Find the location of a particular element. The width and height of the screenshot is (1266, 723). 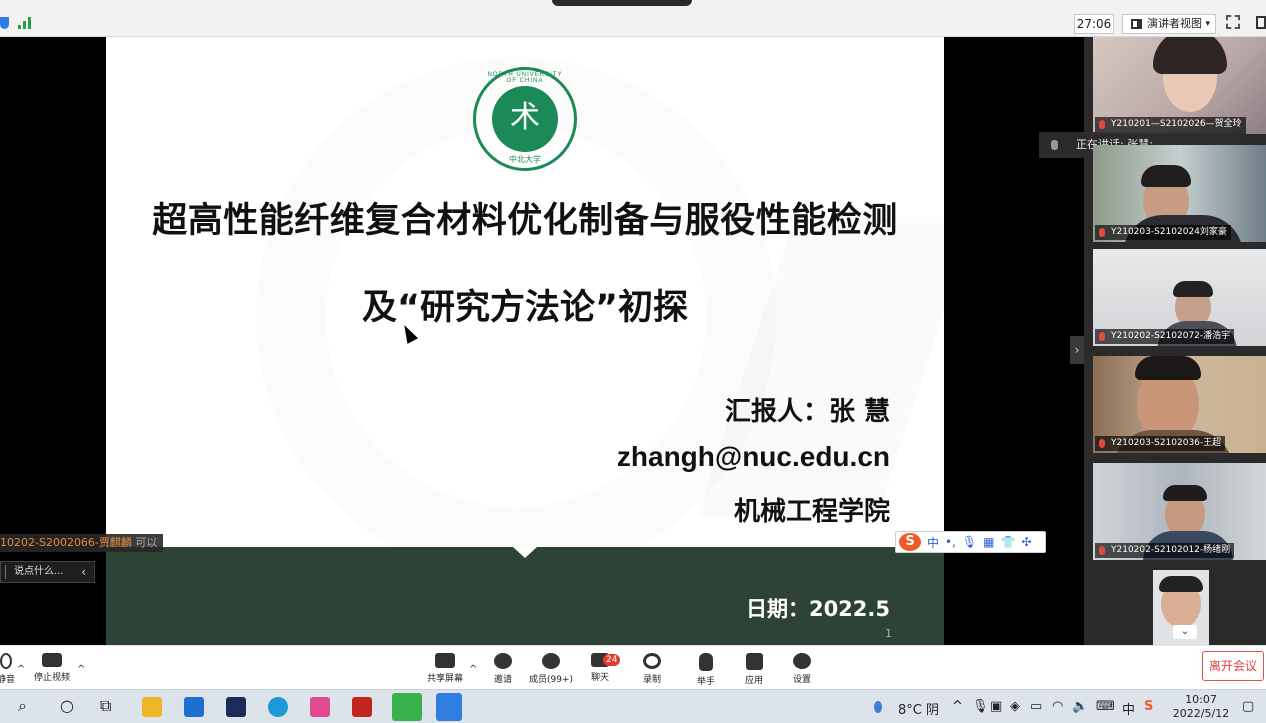

participant-name: Y210203-S2102036-王超 is located at coordinates (1160, 443).